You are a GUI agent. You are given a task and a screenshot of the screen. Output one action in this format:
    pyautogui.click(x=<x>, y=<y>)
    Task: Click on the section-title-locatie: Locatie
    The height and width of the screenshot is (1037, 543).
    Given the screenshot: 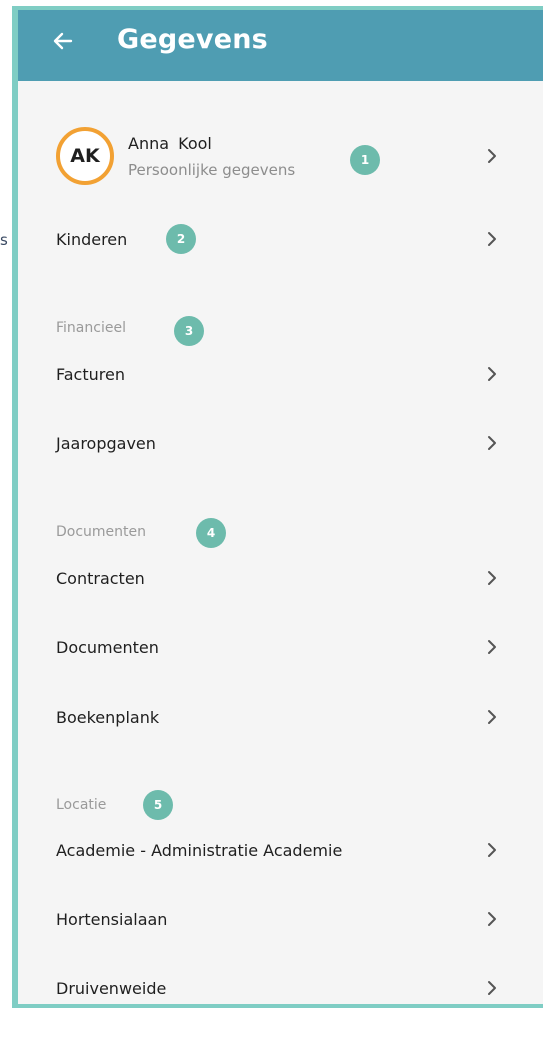 What is the action you would take?
    pyautogui.click(x=81, y=805)
    